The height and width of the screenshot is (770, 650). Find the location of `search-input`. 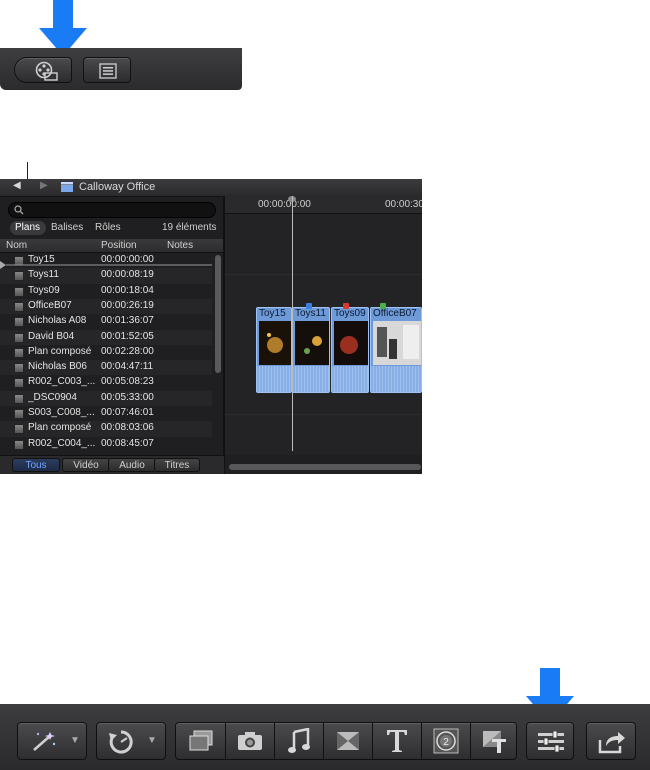

search-input is located at coordinates (117, 210).